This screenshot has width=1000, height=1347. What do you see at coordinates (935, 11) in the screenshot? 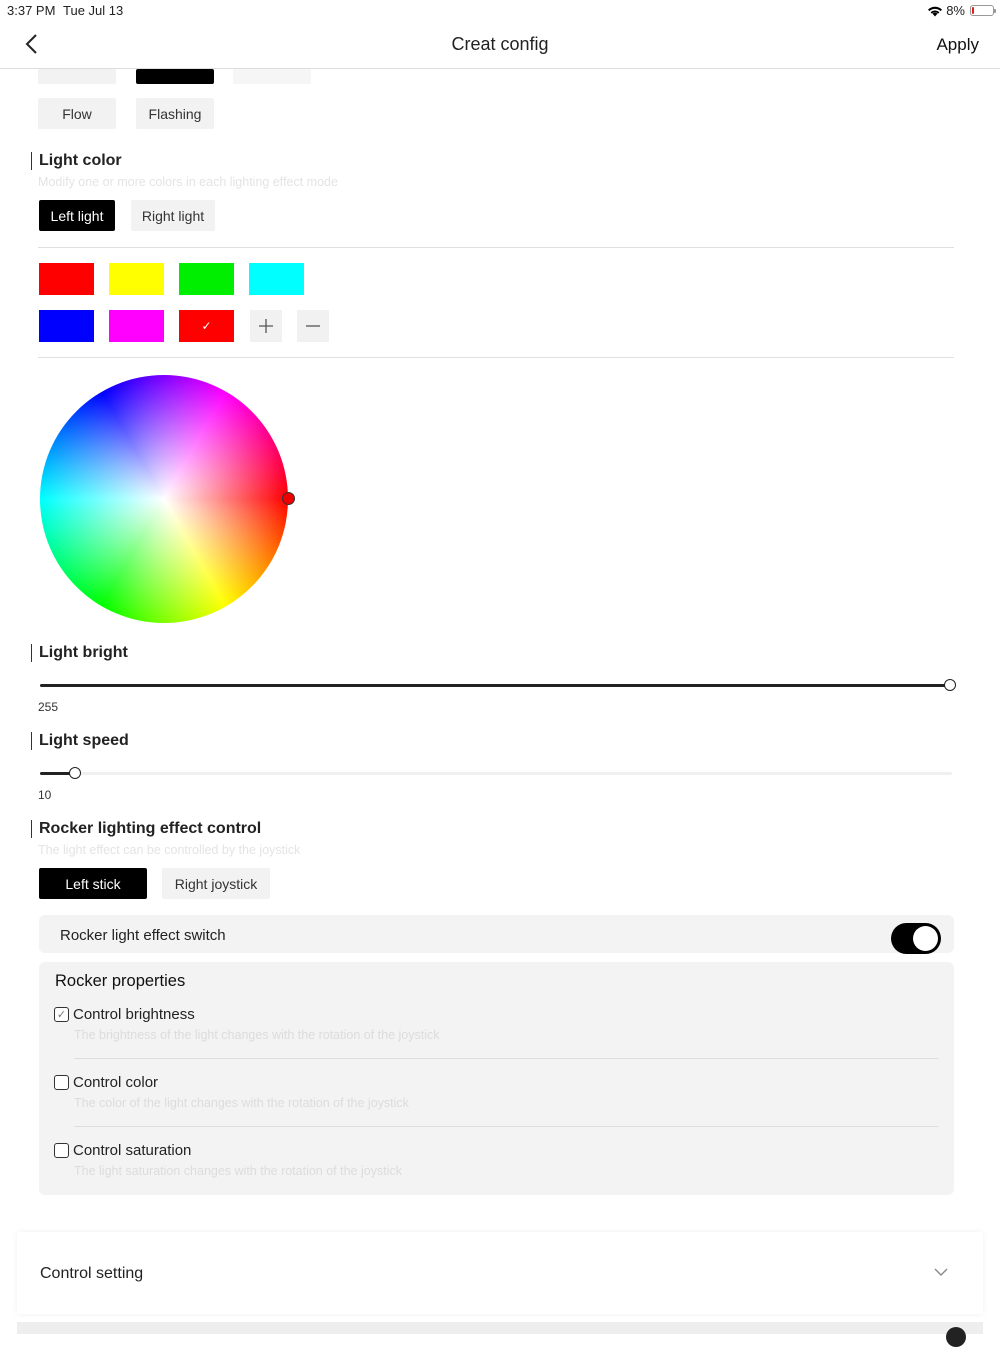
I see `wifi-icon` at bounding box center [935, 11].